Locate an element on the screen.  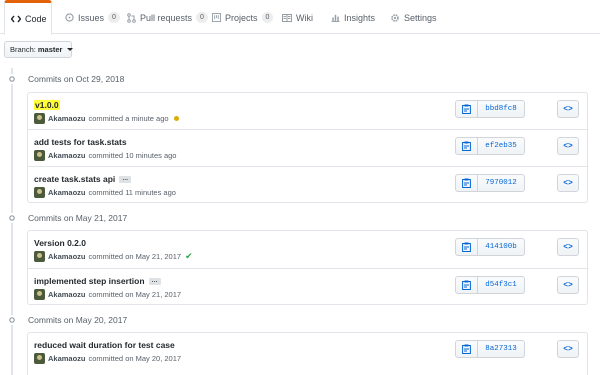
gear-icon is located at coordinates (395, 18).